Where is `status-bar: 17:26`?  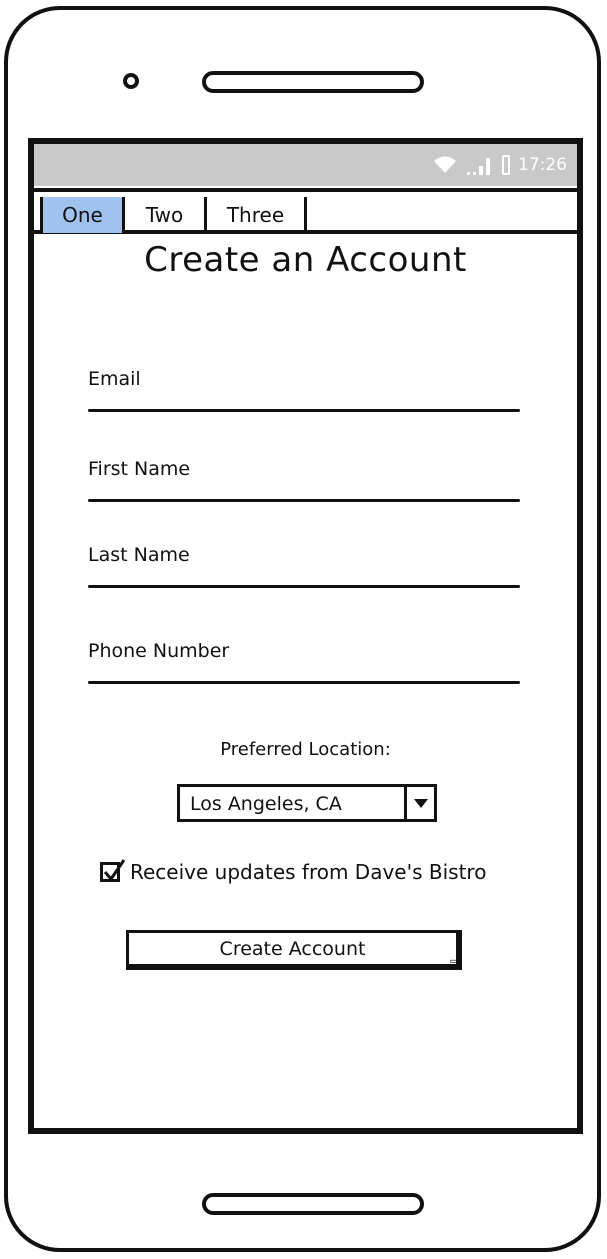 status-bar: 17:26 is located at coordinates (305, 165).